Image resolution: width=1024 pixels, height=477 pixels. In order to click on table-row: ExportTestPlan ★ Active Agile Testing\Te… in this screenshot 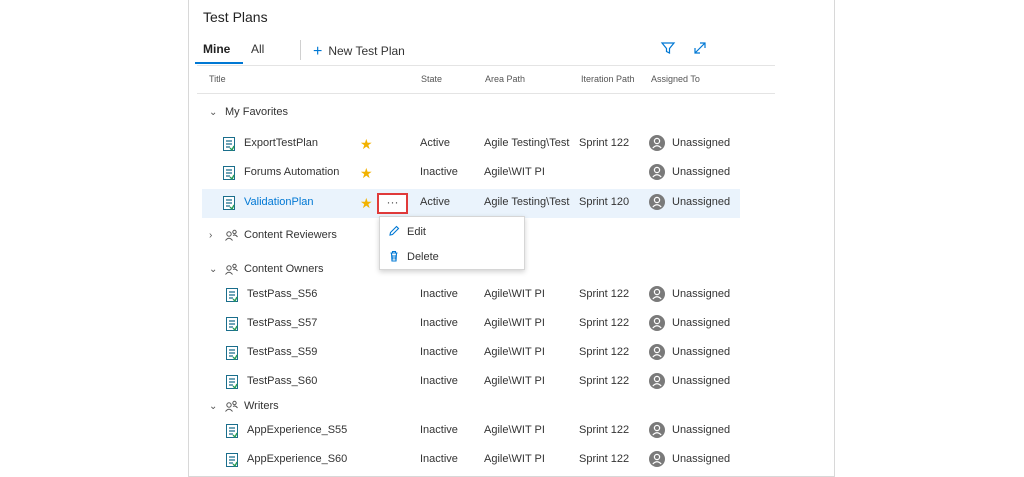, I will do `click(471, 144)`.